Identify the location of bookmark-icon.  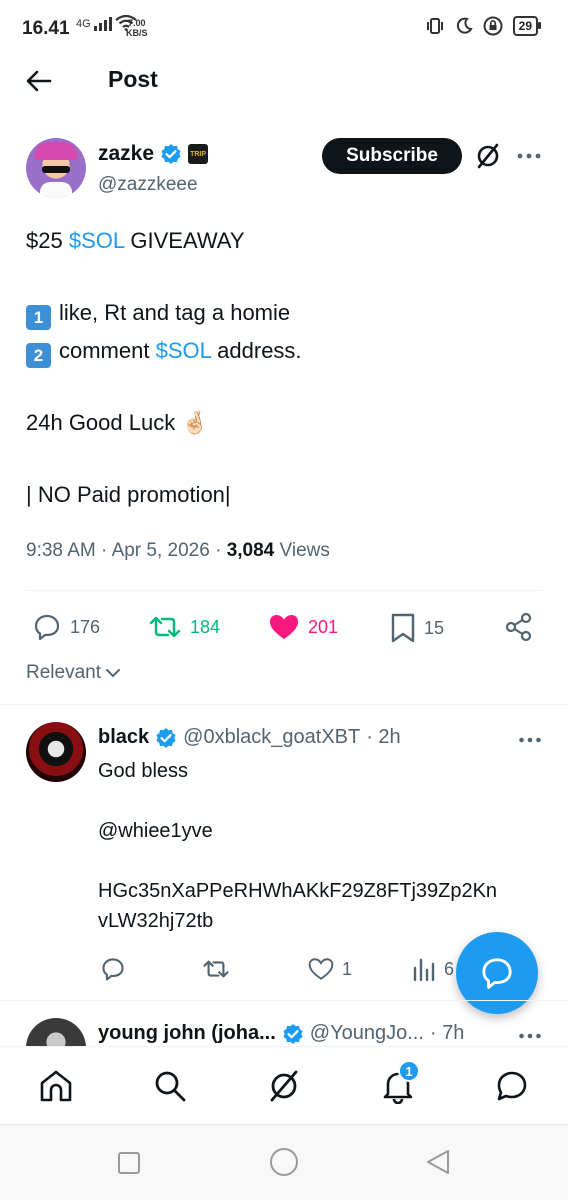
(403, 628).